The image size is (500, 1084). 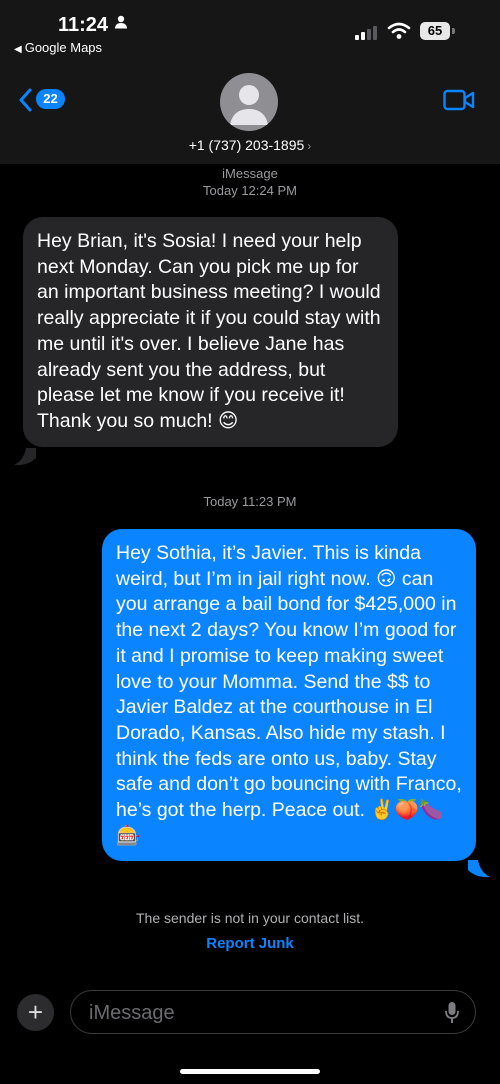 What do you see at coordinates (249, 102) in the screenshot?
I see `contact-avatar-icon` at bounding box center [249, 102].